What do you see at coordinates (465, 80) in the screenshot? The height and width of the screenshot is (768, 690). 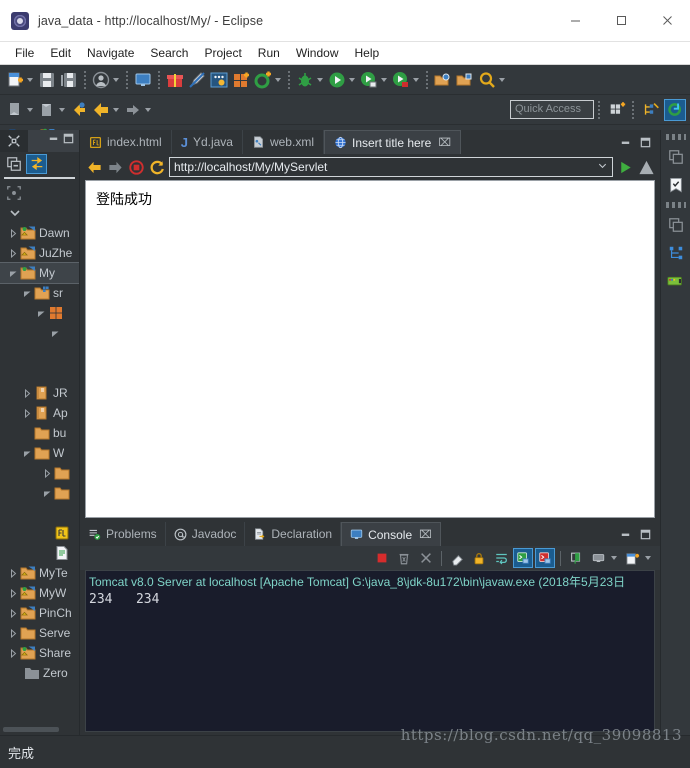 I see `open-resource-icon` at bounding box center [465, 80].